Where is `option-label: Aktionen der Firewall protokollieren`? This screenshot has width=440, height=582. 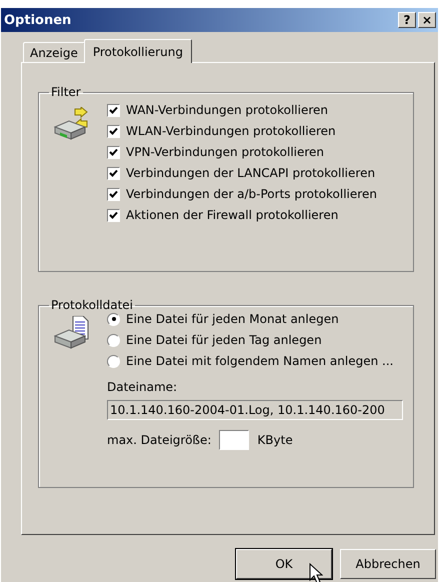 option-label: Aktionen der Firewall protokollieren is located at coordinates (232, 215).